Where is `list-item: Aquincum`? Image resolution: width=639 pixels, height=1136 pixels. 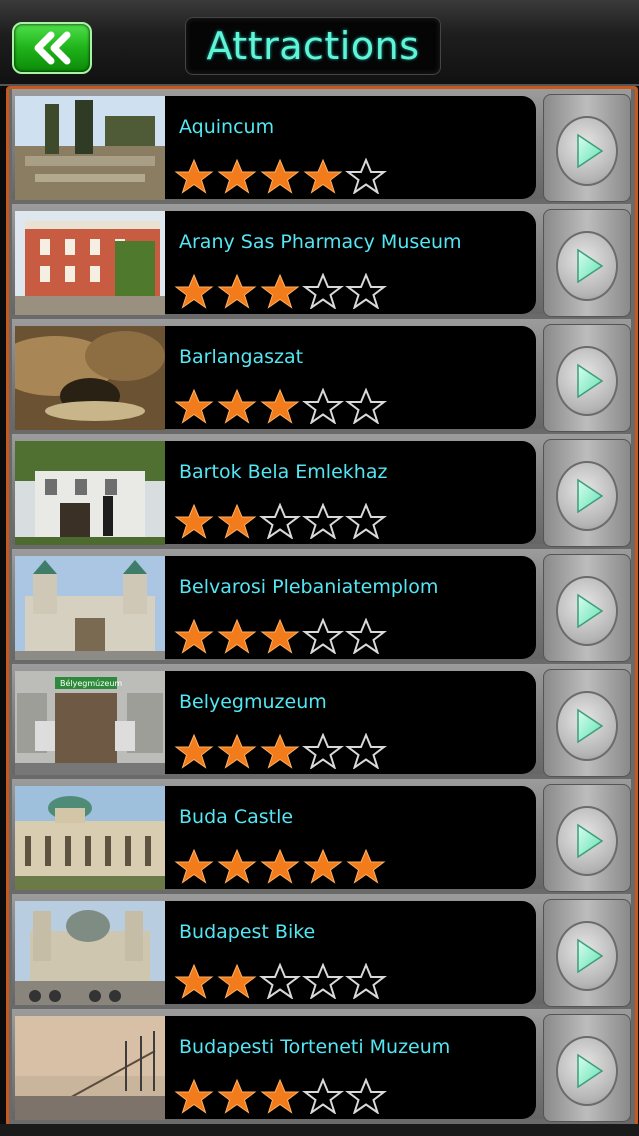
list-item: Aquincum is located at coordinates (321, 145).